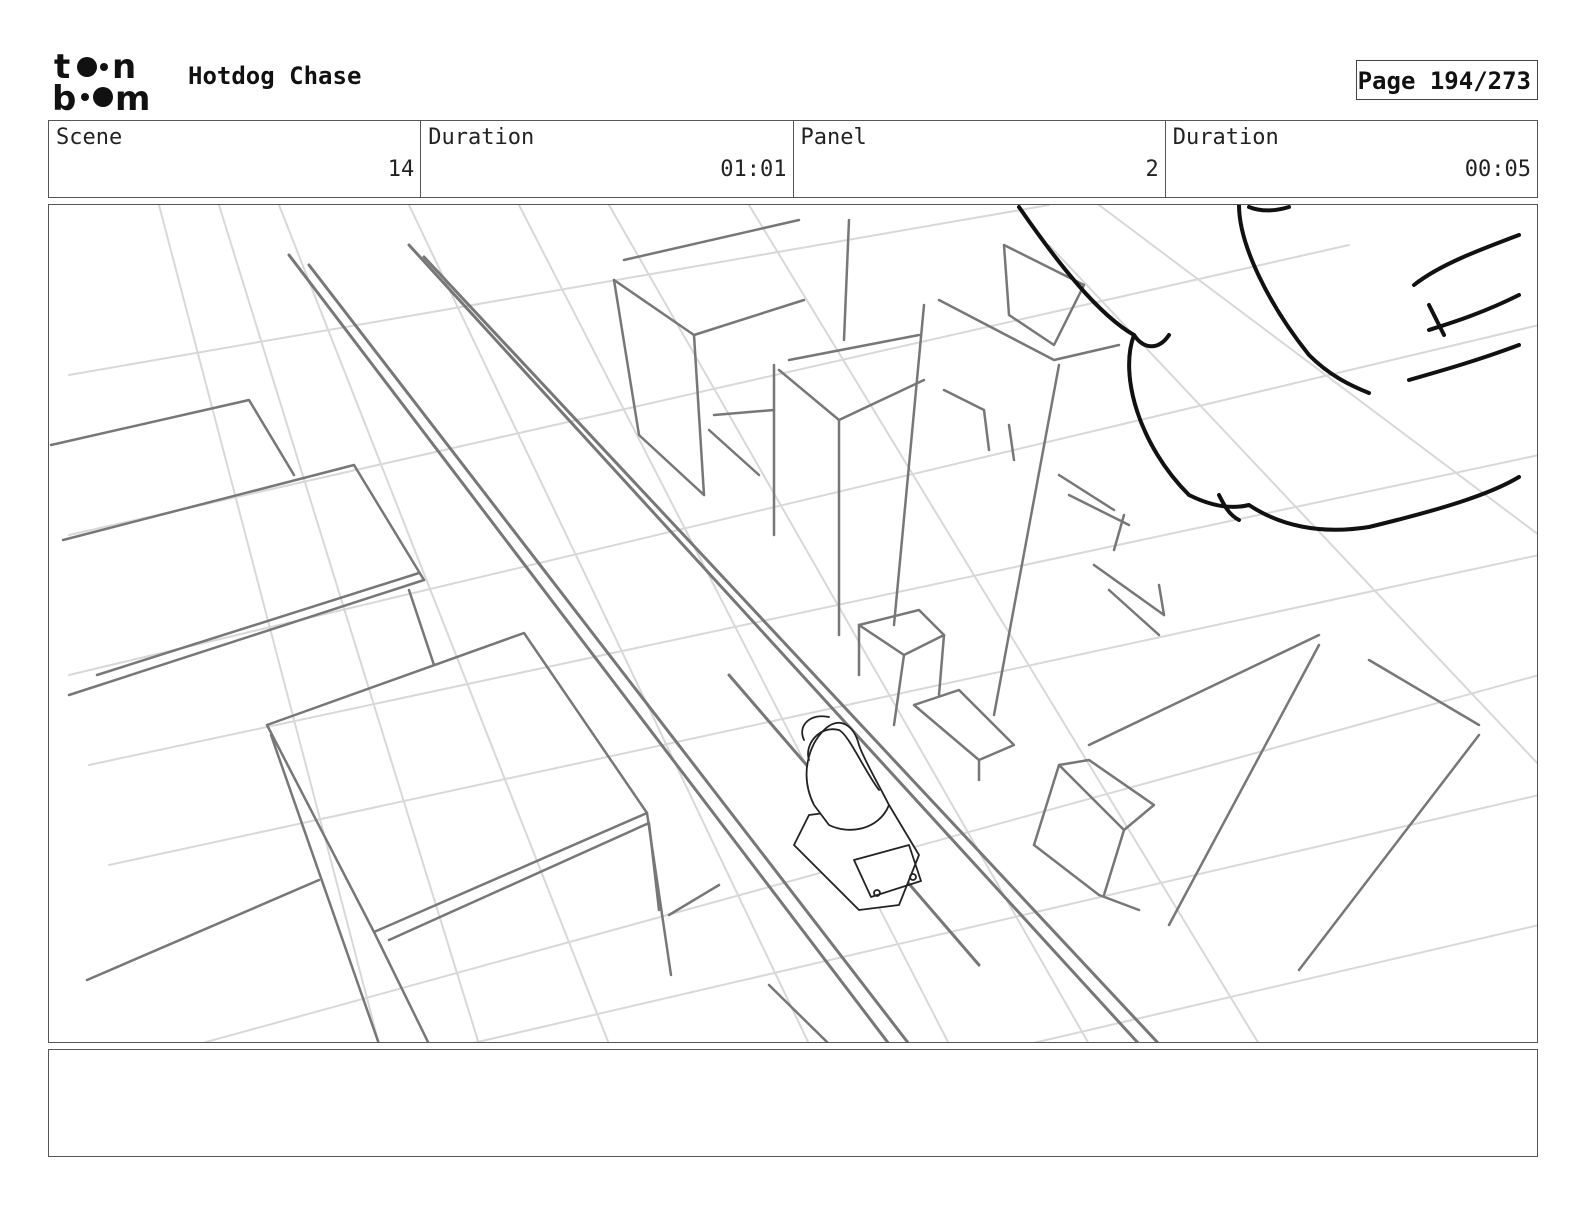  I want to click on panel-duration-cell: Duration 00:05, so click(1351, 159).